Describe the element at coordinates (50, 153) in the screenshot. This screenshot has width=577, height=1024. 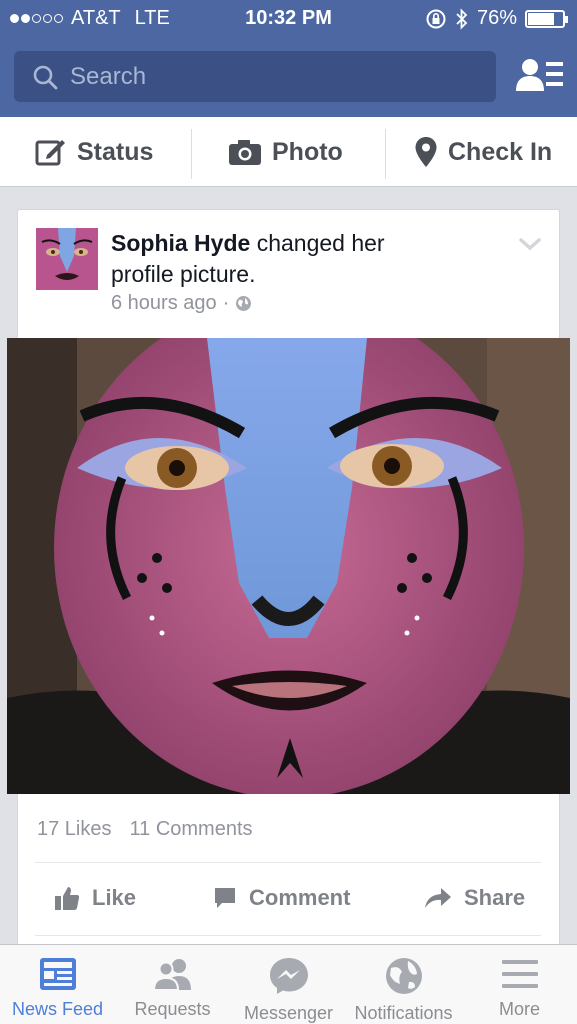
I see `edit-status-icon` at that location.